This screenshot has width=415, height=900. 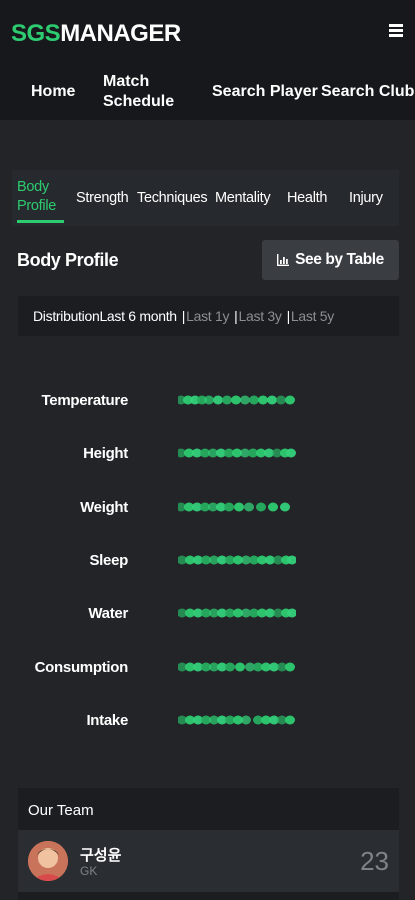 I want to click on player-number: 23, so click(x=374, y=861).